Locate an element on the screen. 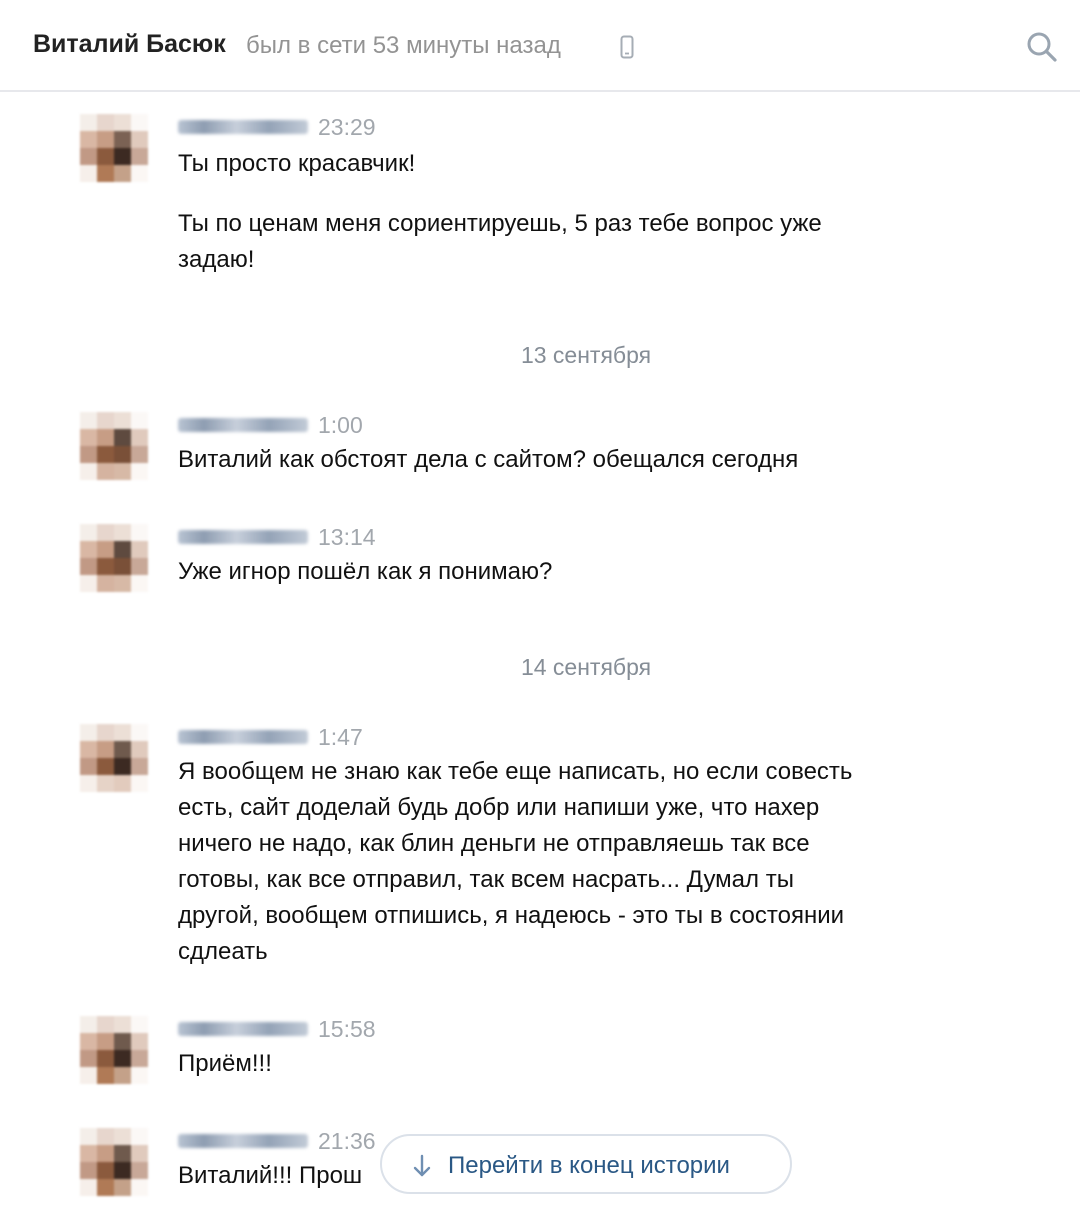  message-text: Уже игнор пошёл как я понимаю? is located at coordinates (365, 571).